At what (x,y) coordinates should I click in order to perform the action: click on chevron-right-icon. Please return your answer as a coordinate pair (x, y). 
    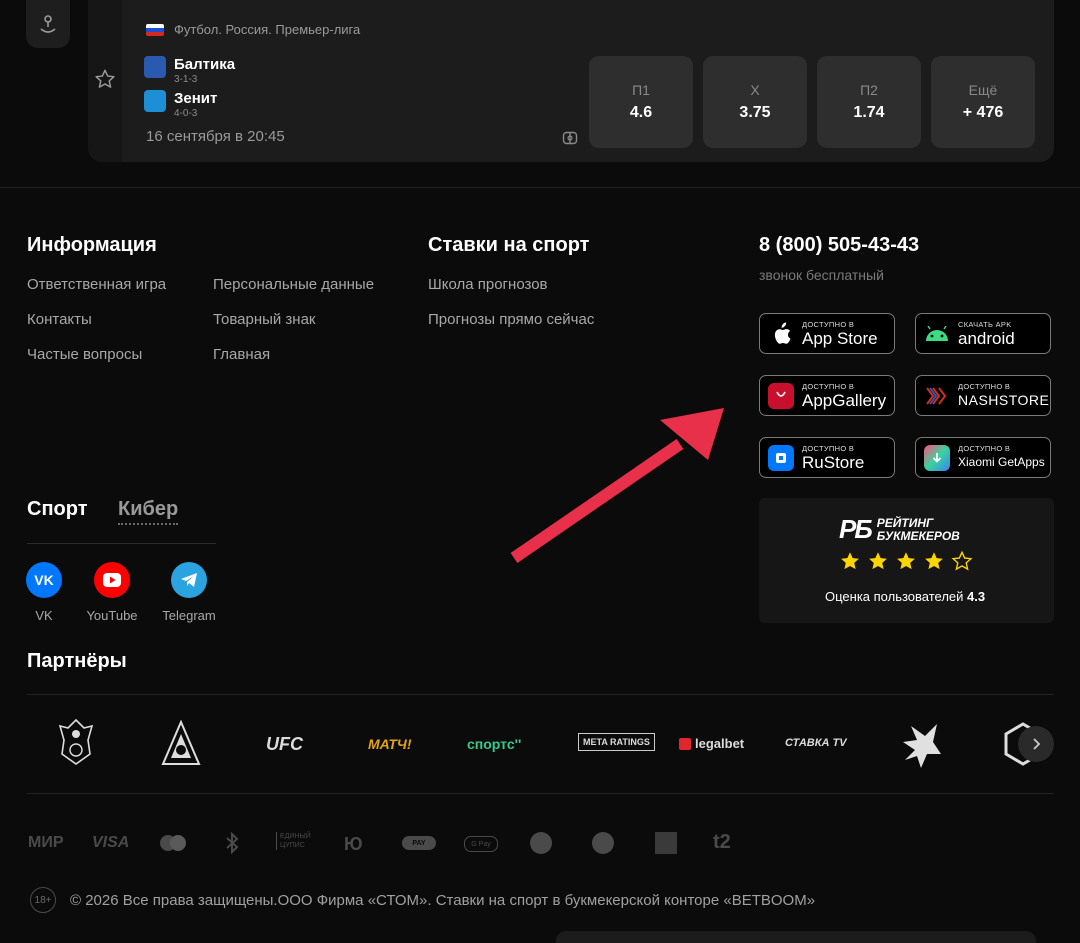
    Looking at the image, I should click on (1037, 744).